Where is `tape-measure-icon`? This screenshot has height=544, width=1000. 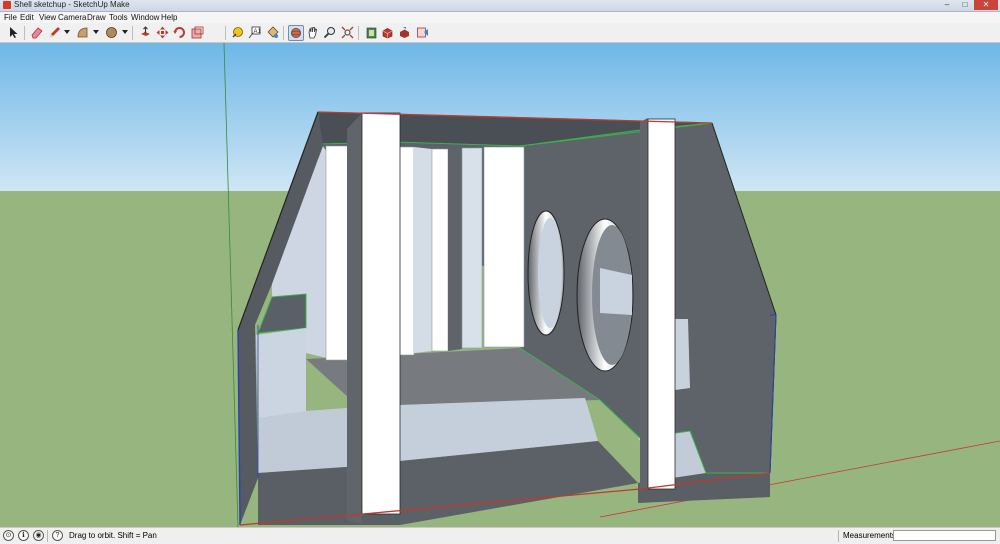 tape-measure-icon is located at coordinates (237, 32).